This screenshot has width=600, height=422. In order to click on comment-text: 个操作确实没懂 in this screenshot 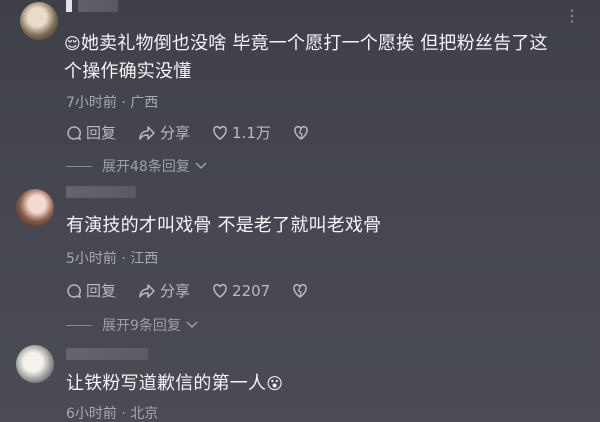, I will do `click(127, 72)`.